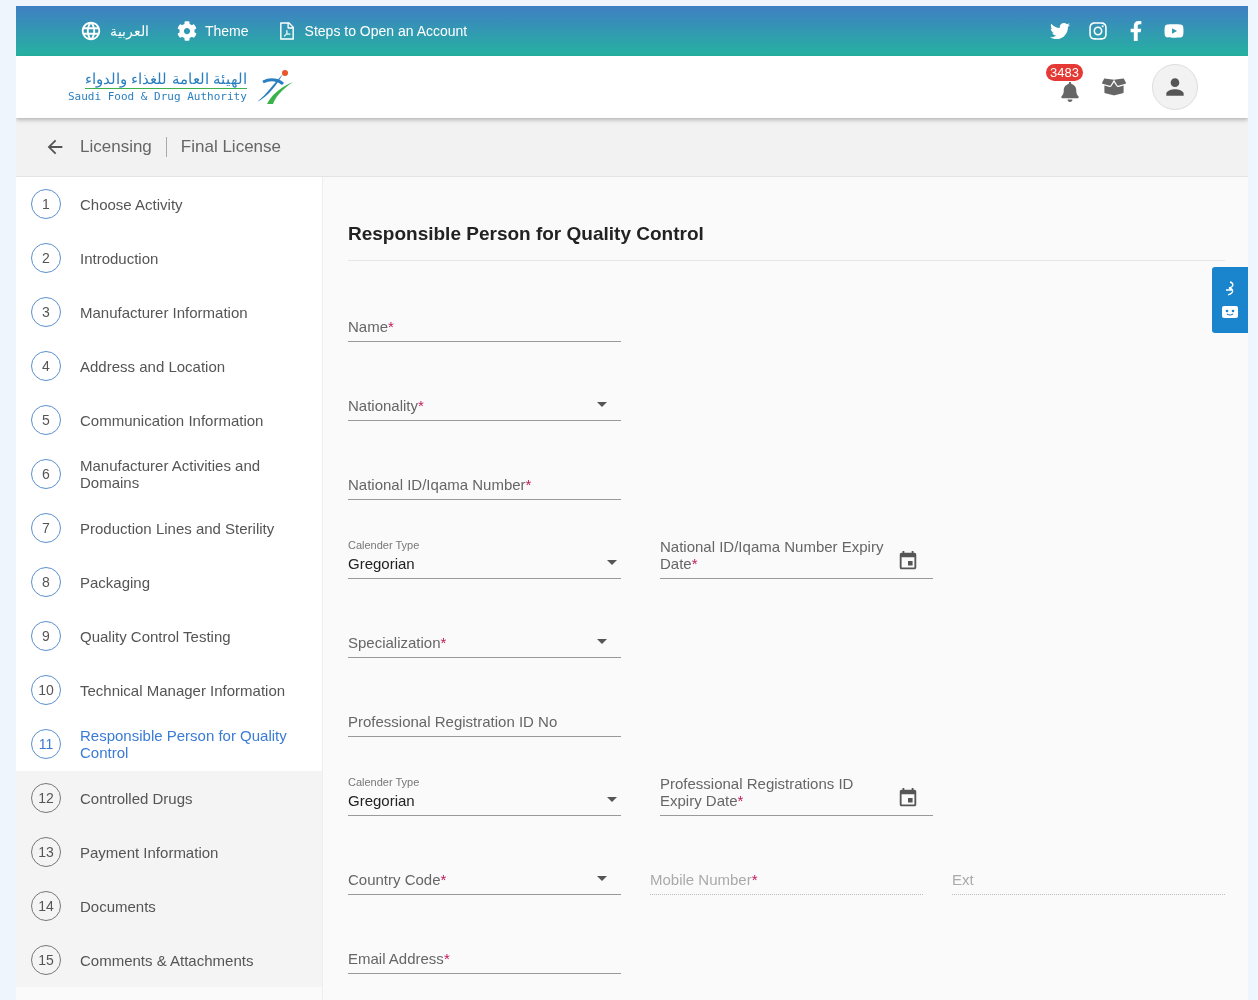  What do you see at coordinates (484, 632) in the screenshot?
I see `dropdown-field: Specialization*` at bounding box center [484, 632].